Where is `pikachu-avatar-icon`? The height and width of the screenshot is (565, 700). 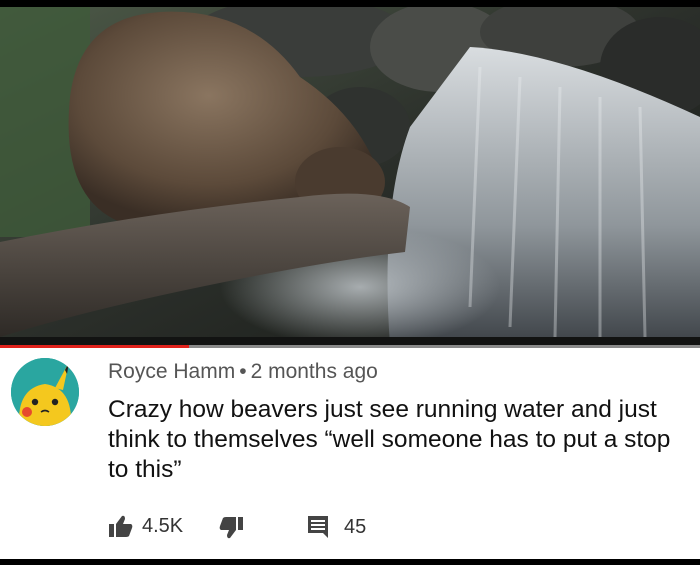 pikachu-avatar-icon is located at coordinates (45, 392).